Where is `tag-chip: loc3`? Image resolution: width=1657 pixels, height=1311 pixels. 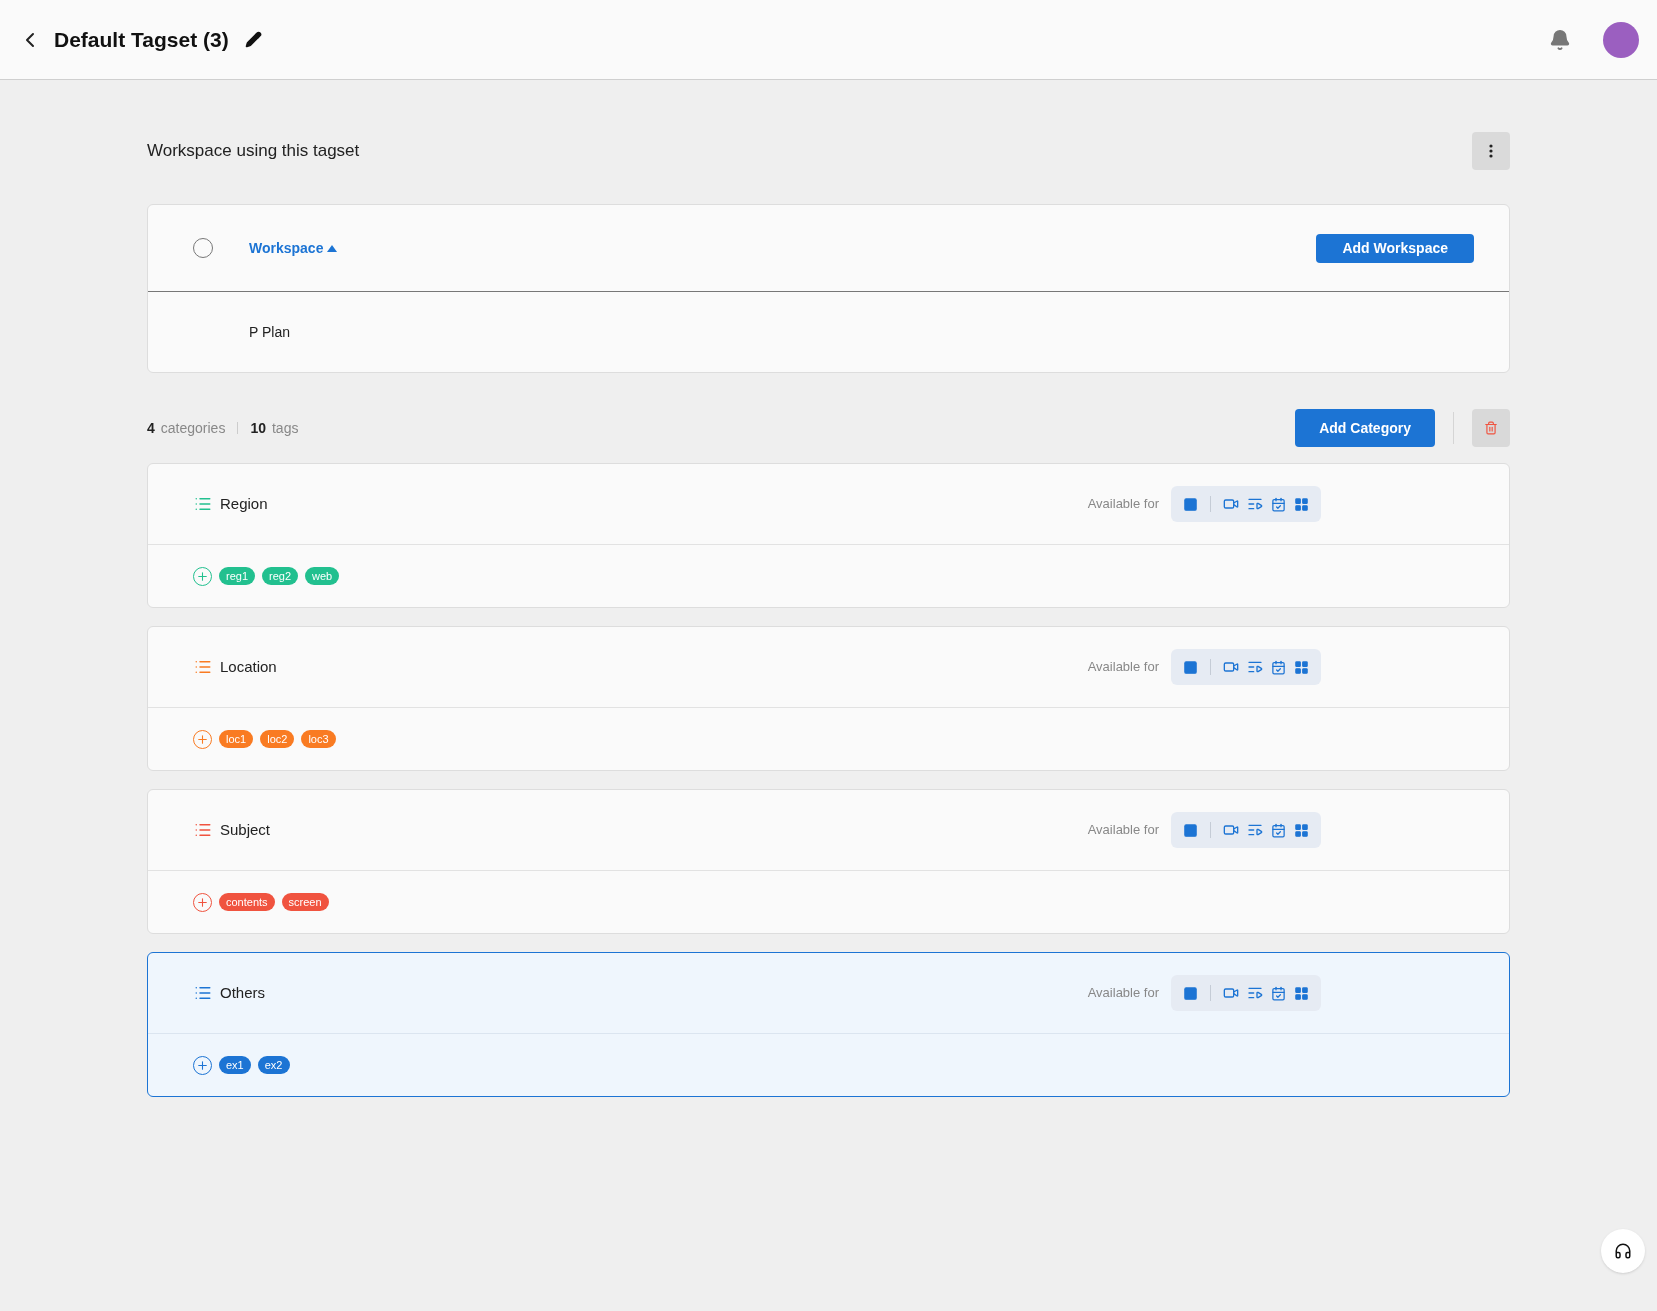
tag-chip: loc3 is located at coordinates (318, 739).